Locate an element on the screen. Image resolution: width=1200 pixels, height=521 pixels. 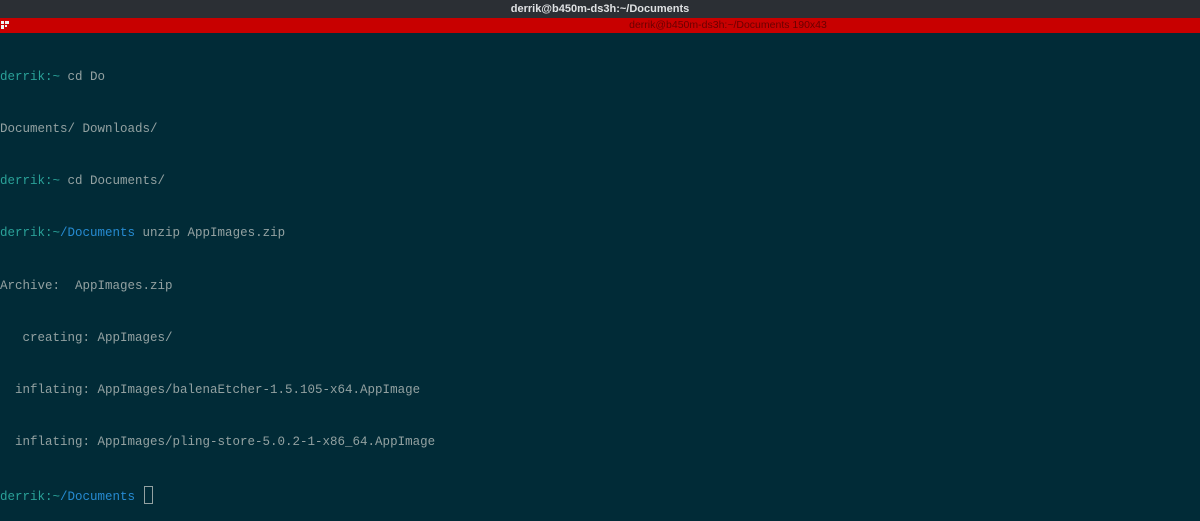
output-text: Archive: AppImages.zip is located at coordinates (86, 285).